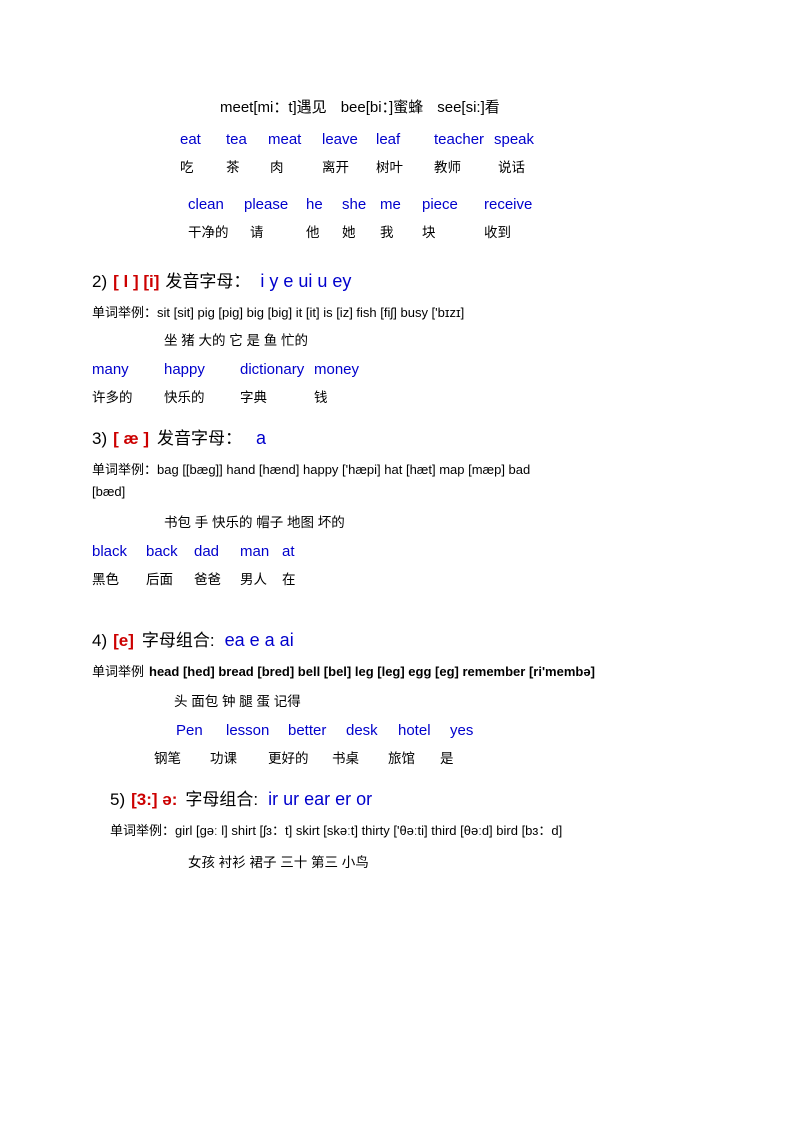 This screenshot has height=1132, width=800. I want to click on section-3-ipa: [ æ ], so click(131, 438).